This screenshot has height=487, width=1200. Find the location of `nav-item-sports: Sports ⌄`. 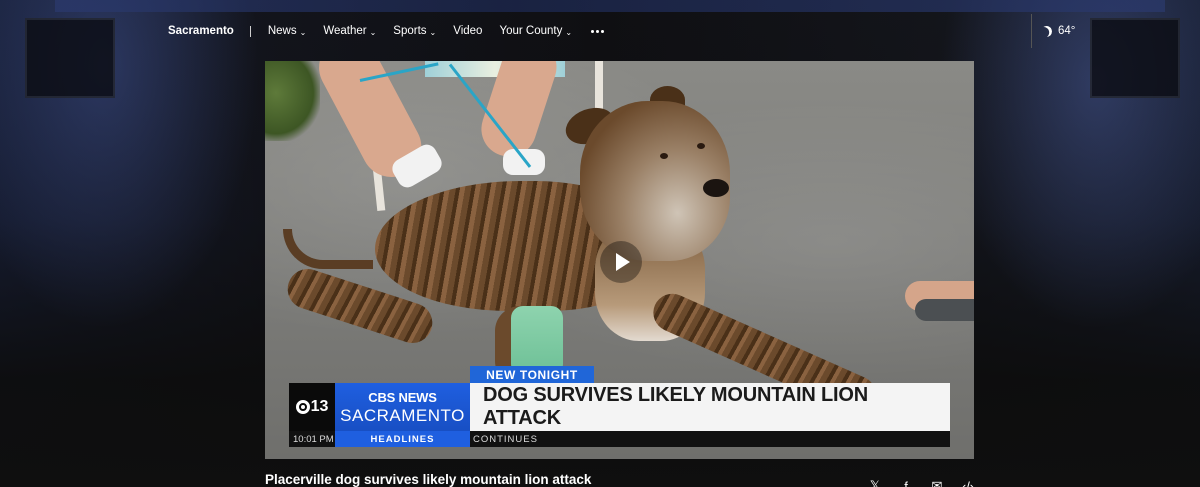

nav-item-sports: Sports ⌄ is located at coordinates (414, 31).